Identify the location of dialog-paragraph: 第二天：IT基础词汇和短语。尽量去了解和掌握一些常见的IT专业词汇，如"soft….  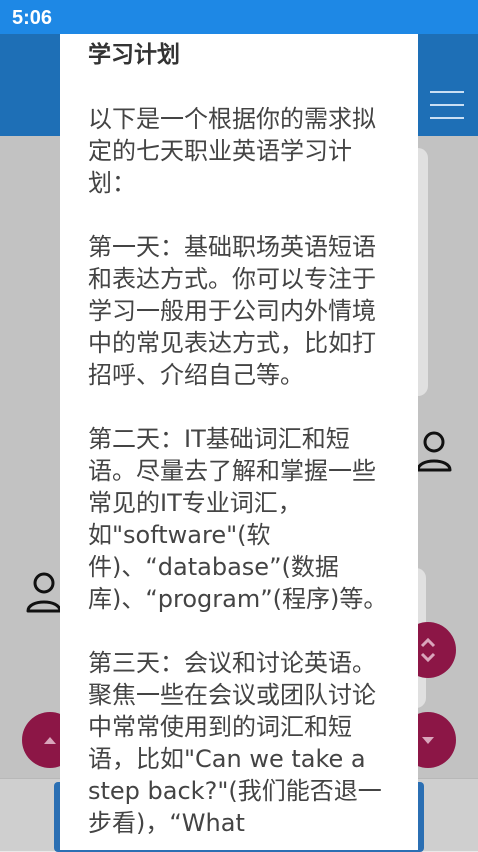
(238, 519).